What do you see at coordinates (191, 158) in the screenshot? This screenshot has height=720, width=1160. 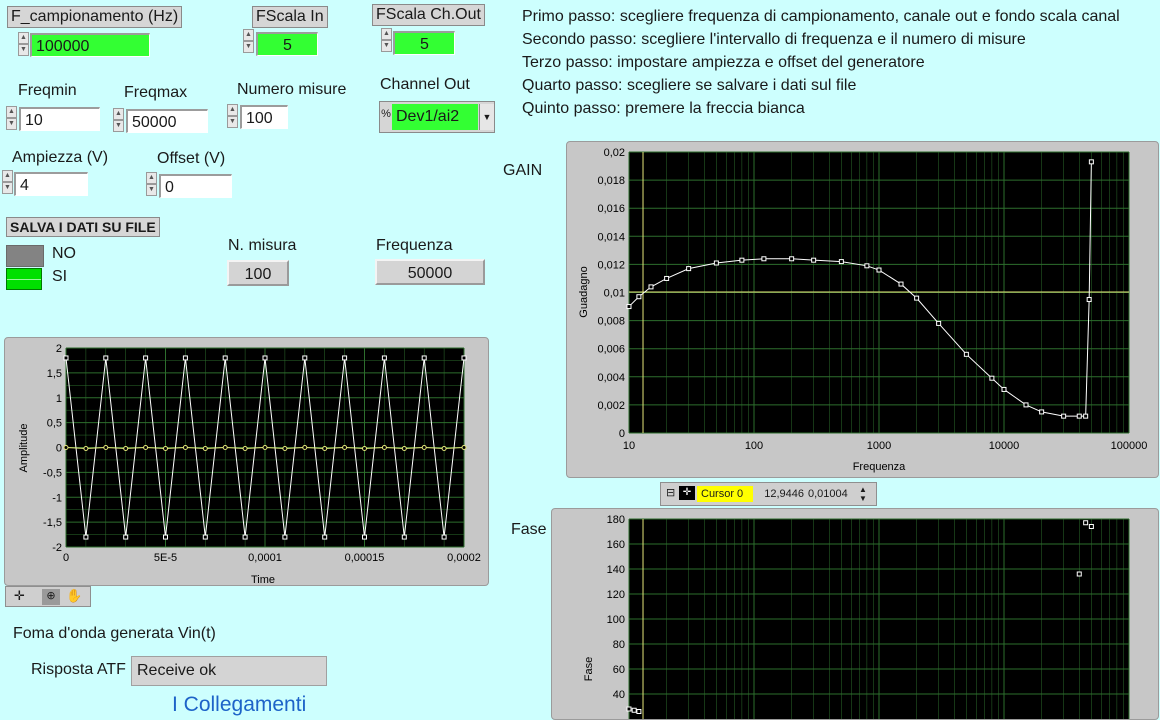 I see `offset-label: Offset (V)` at bounding box center [191, 158].